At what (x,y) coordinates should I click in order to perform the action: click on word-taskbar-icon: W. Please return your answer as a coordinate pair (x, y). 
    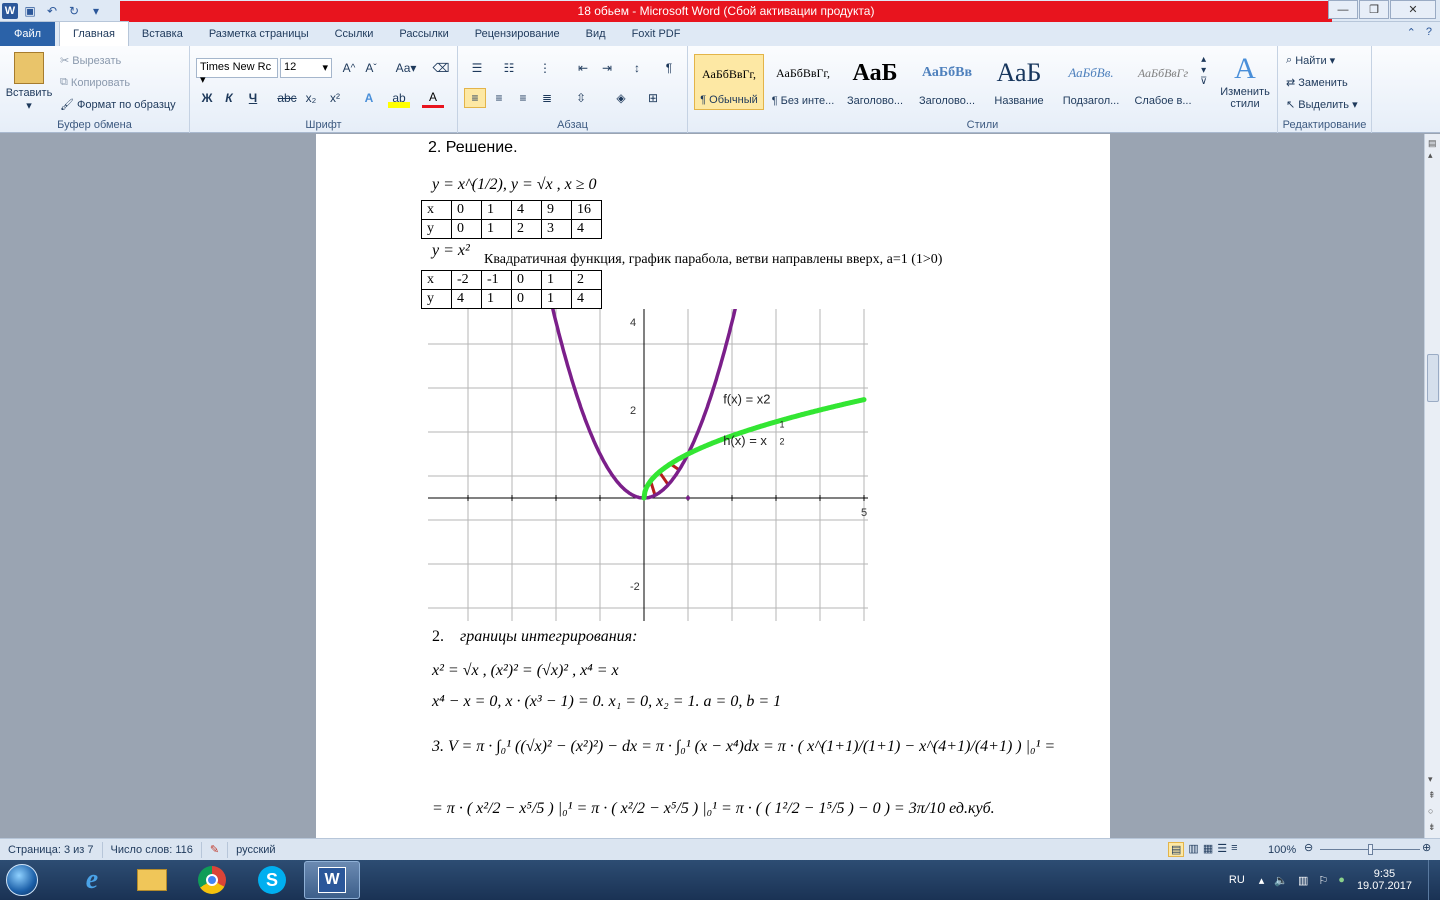
    Looking at the image, I should click on (332, 880).